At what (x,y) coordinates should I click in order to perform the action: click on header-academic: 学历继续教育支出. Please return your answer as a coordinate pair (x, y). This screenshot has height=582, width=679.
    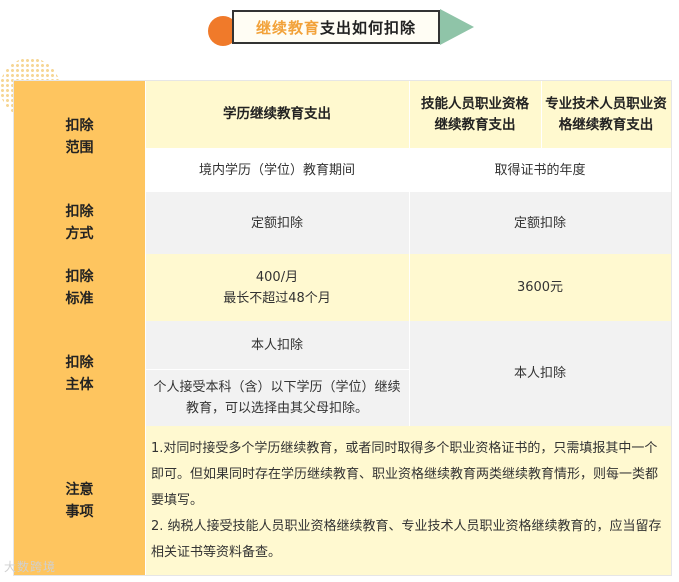
    Looking at the image, I should click on (277, 114).